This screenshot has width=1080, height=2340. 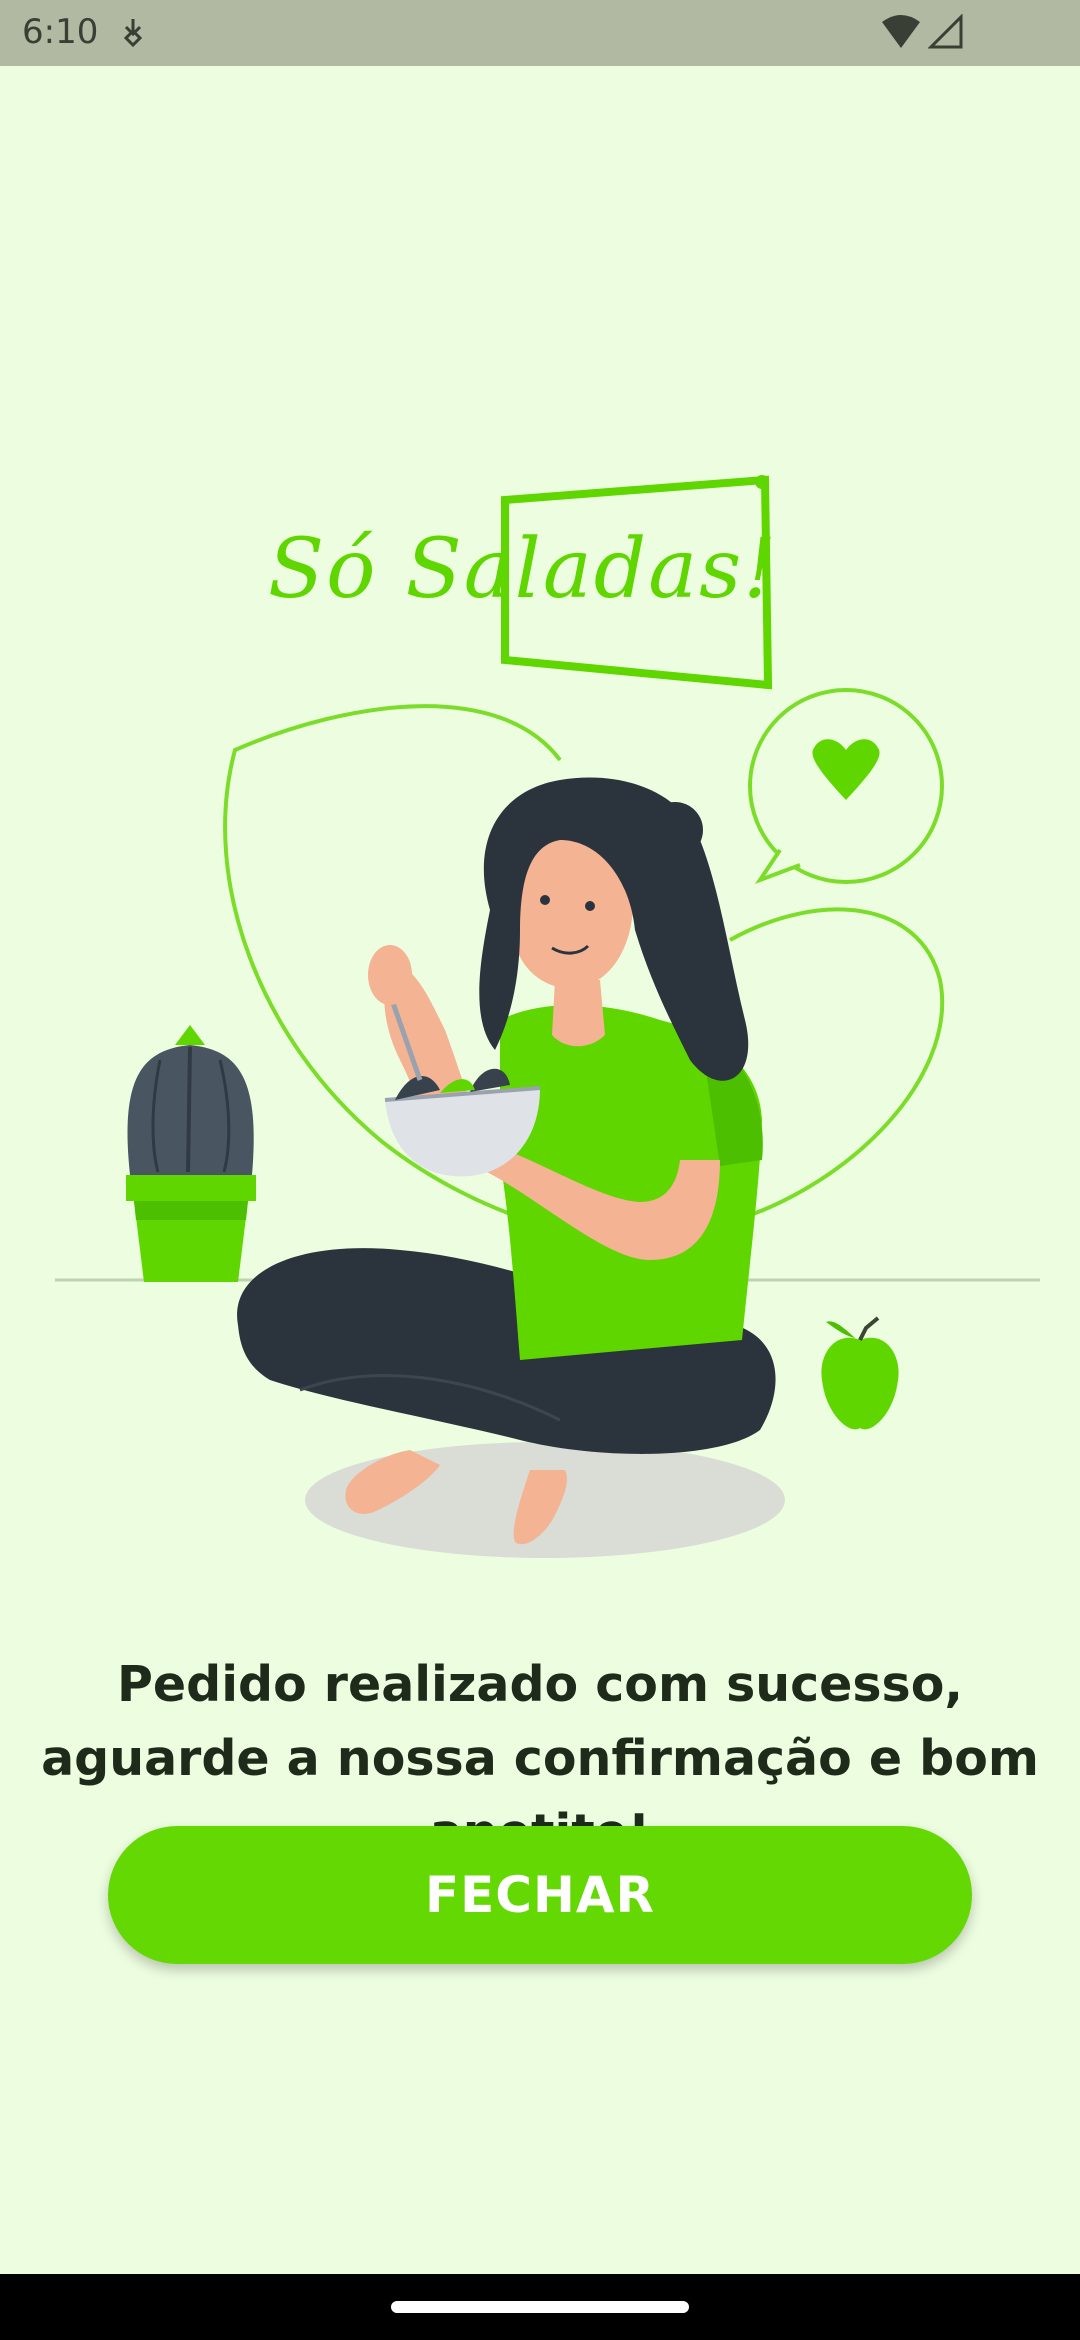 I want to click on home-gesture-handle, so click(x=540, y=2307).